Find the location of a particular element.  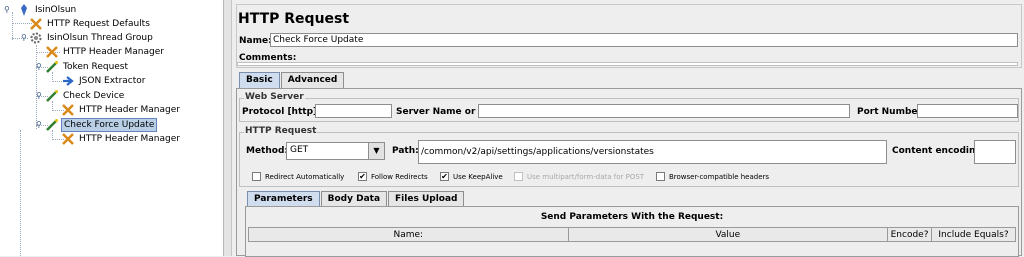

tab-files-upload: Files Upload is located at coordinates (426, 199).